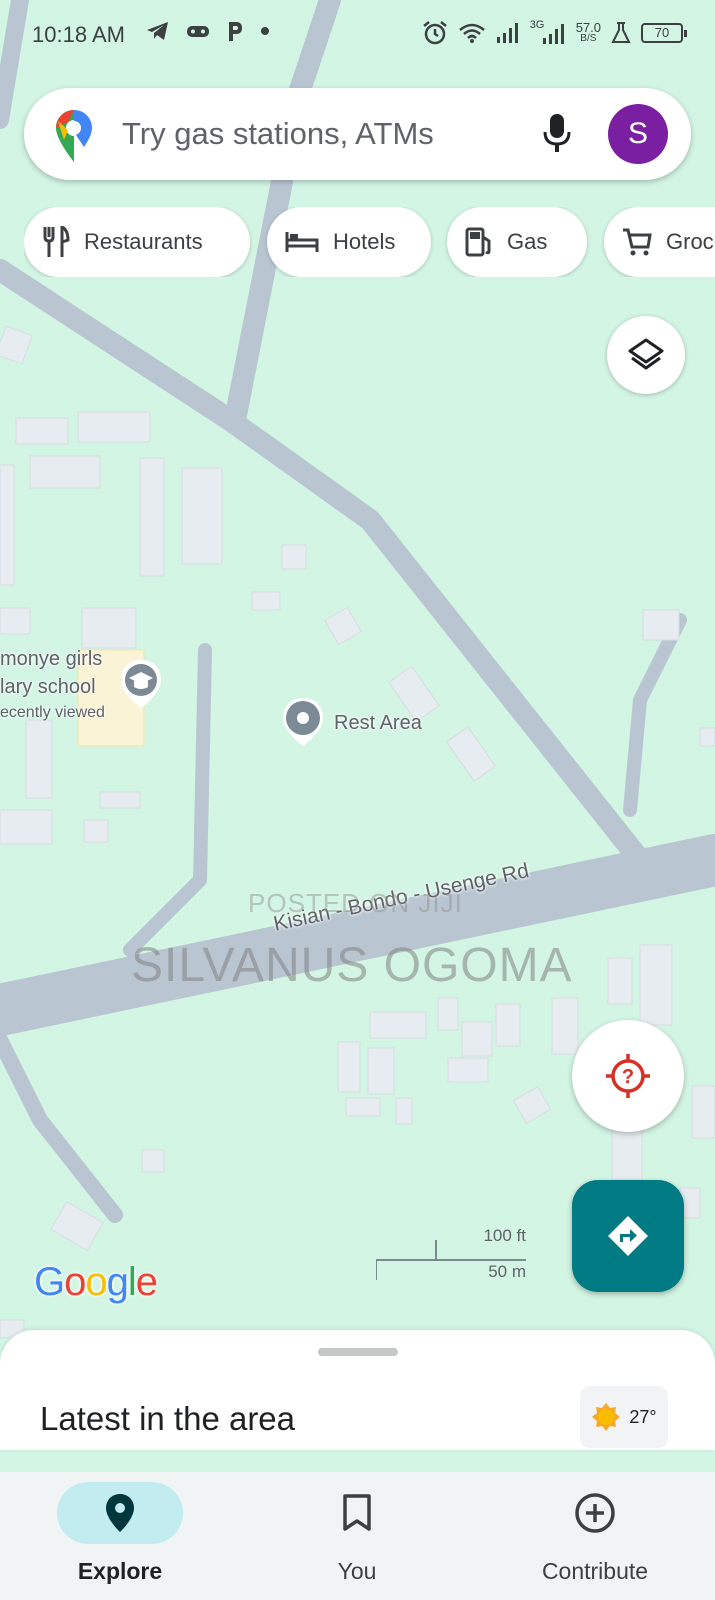 Image resolution: width=715 pixels, height=1600 pixels. I want to click on wifi-icon, so click(471, 33).